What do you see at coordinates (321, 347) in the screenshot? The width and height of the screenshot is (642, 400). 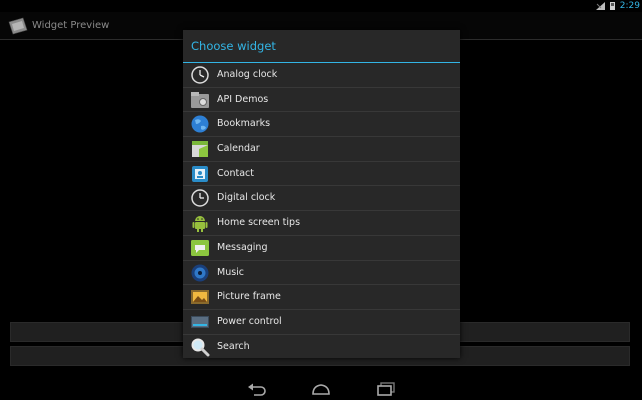 I see `widget-item-search: Search` at bounding box center [321, 347].